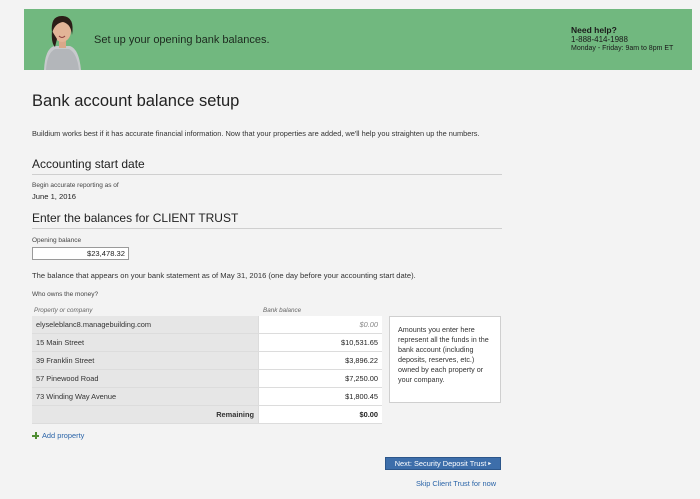  What do you see at coordinates (490, 464) in the screenshot?
I see `arrow-right-icon: ▸` at bounding box center [490, 464].